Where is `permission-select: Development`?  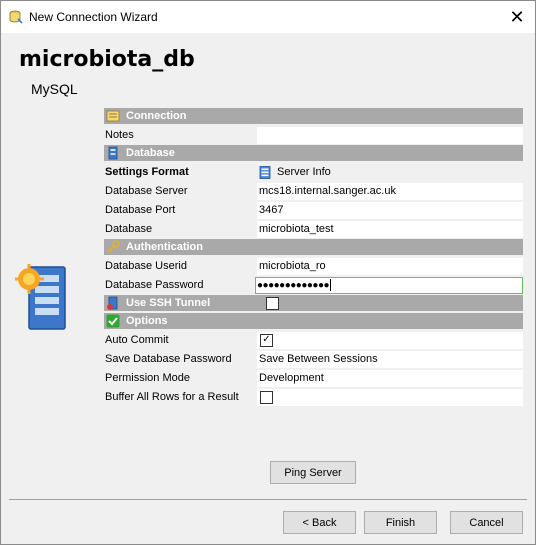
permission-select: Development is located at coordinates (390, 378).